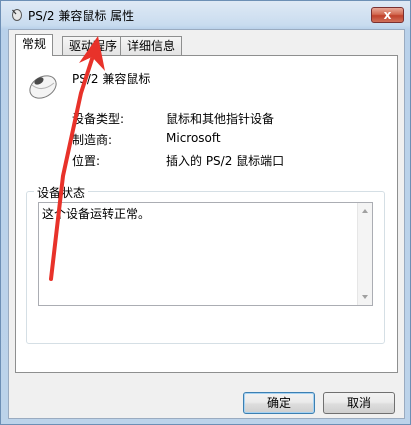 The image size is (411, 425). What do you see at coordinates (365, 211) in the screenshot?
I see `scroll-up-arrow-icon` at bounding box center [365, 211].